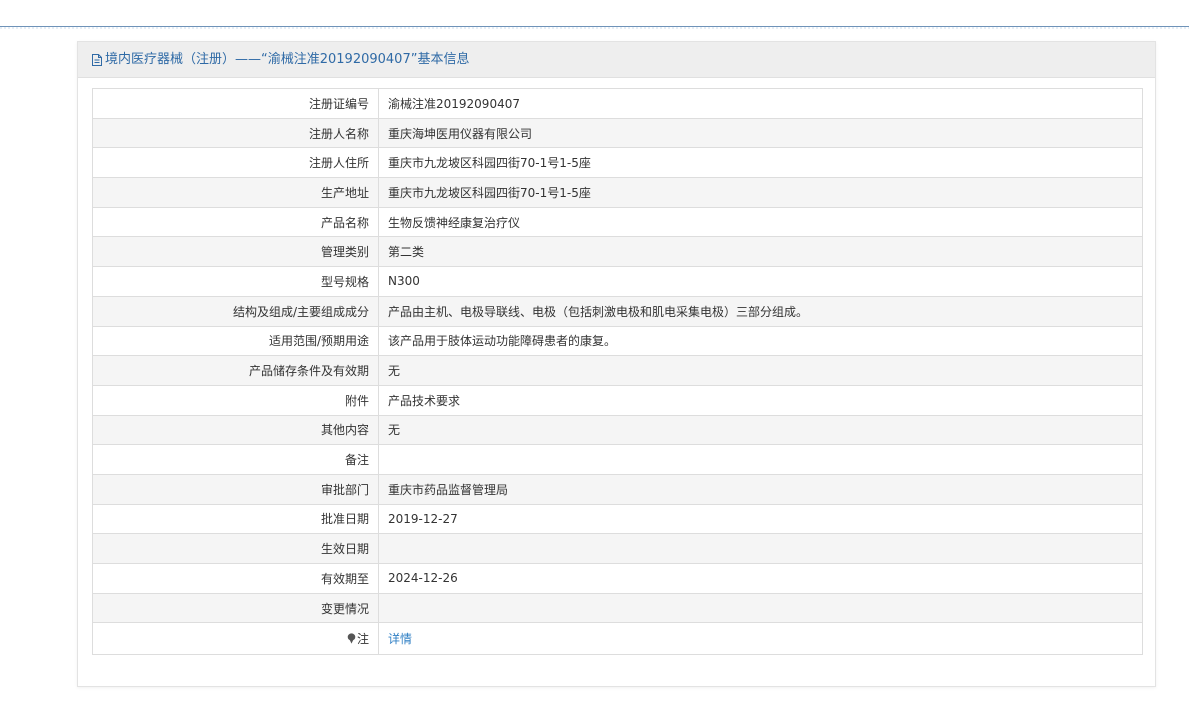 The width and height of the screenshot is (1189, 714). Describe the element at coordinates (235, 311) in the screenshot. I see `row-label: 结构及组成/主要组成成分` at that location.